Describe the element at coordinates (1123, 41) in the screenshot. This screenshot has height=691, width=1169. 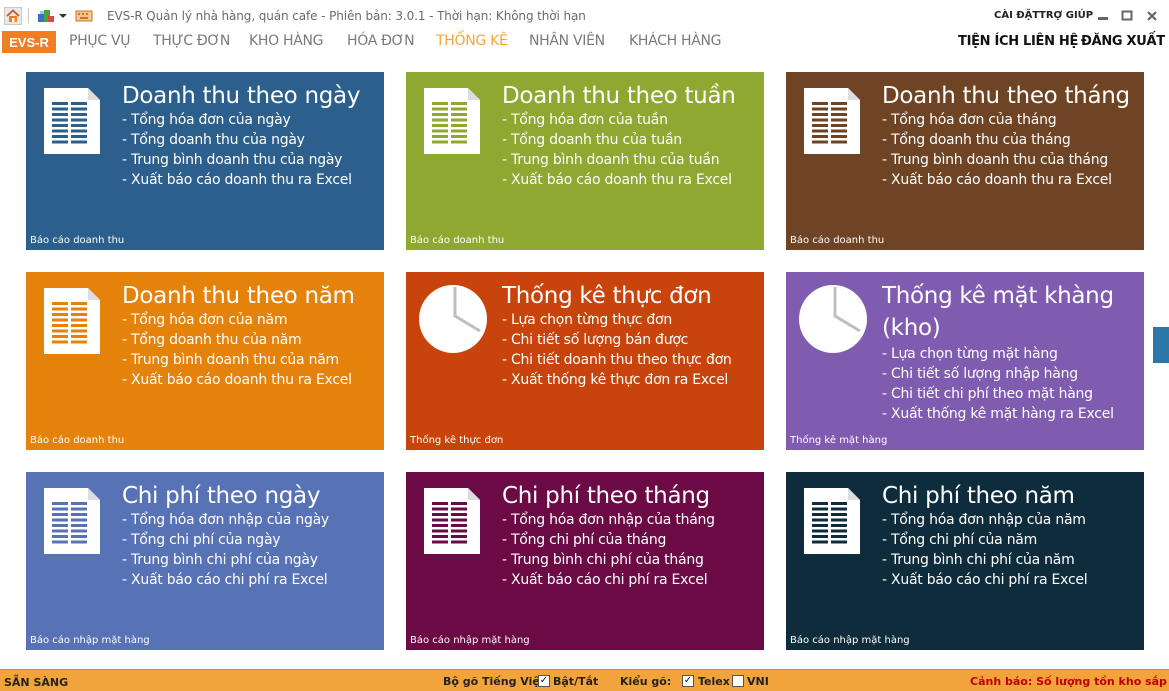
I see `logout-button: ĐĂNG XUẤT` at that location.